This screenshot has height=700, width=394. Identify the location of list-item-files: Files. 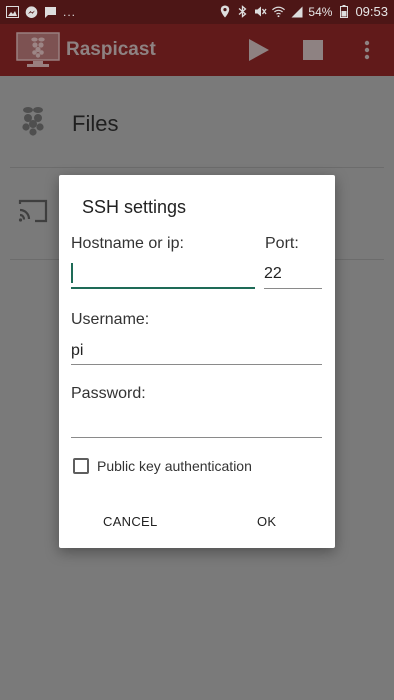
(197, 122).